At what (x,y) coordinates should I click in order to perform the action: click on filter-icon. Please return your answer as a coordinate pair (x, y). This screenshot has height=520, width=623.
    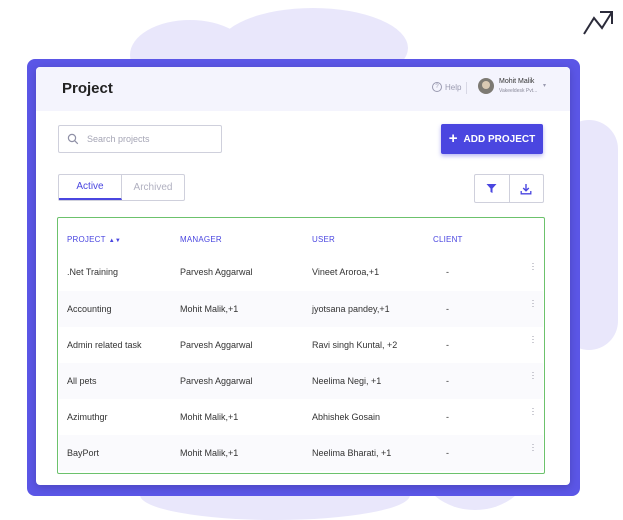
    Looking at the image, I should click on (491, 188).